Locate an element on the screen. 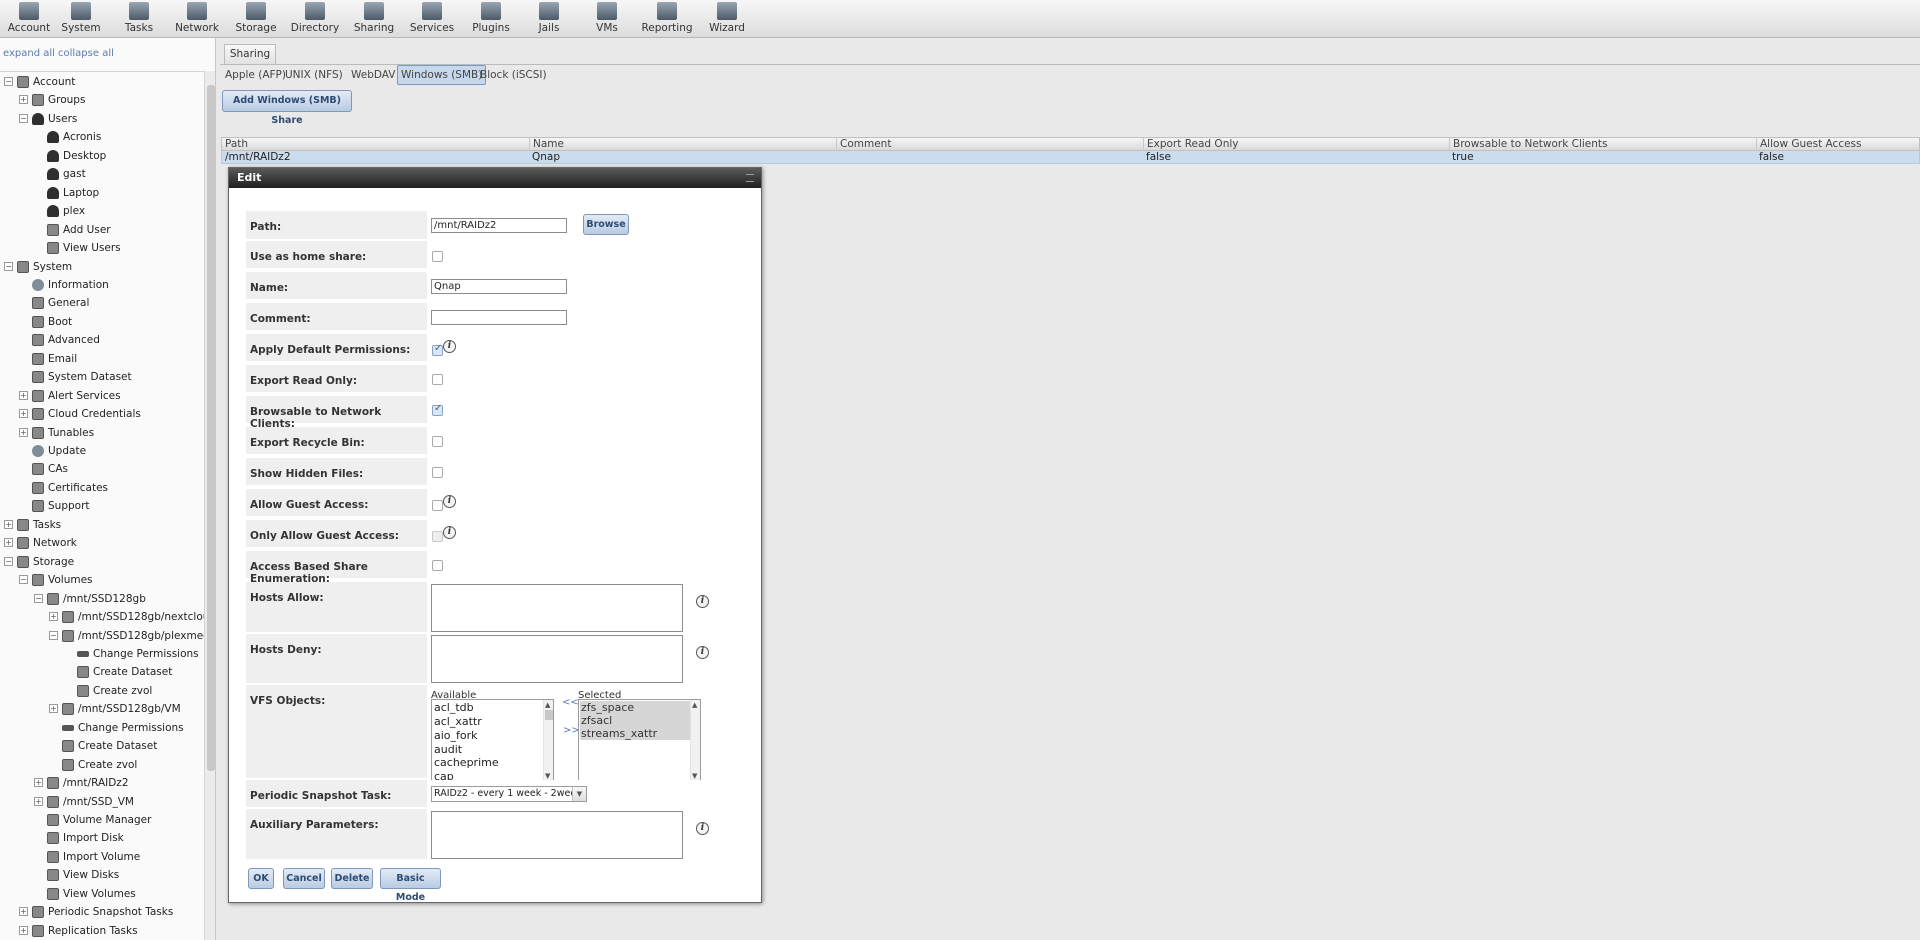 The image size is (1920, 940). available-list-scrollbar: ▲ ▼ is located at coordinates (548, 740).